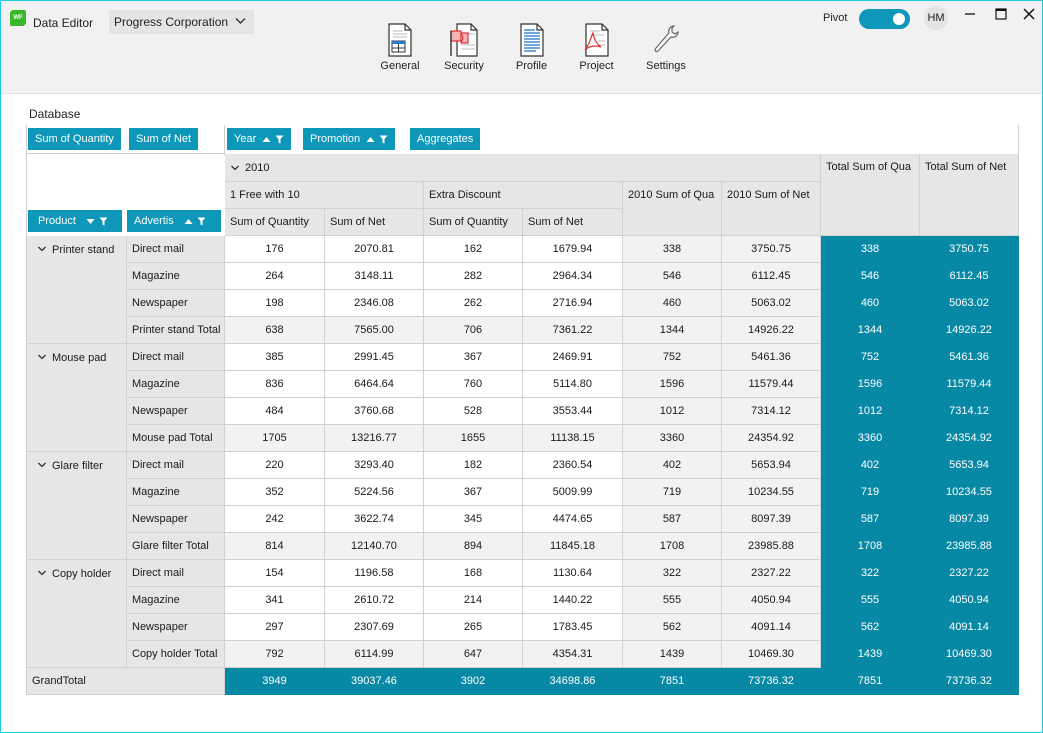 This screenshot has height=733, width=1043. What do you see at coordinates (374, 330) in the screenshot?
I see `cell-value: 7565.00` at bounding box center [374, 330].